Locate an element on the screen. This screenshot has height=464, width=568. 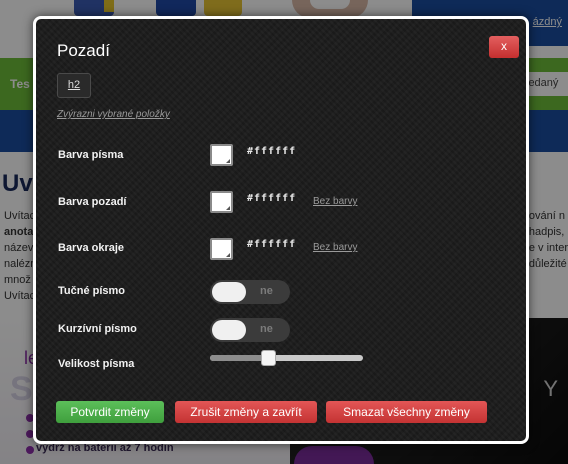
bold-label: Tučné písmo is located at coordinates (92, 291).